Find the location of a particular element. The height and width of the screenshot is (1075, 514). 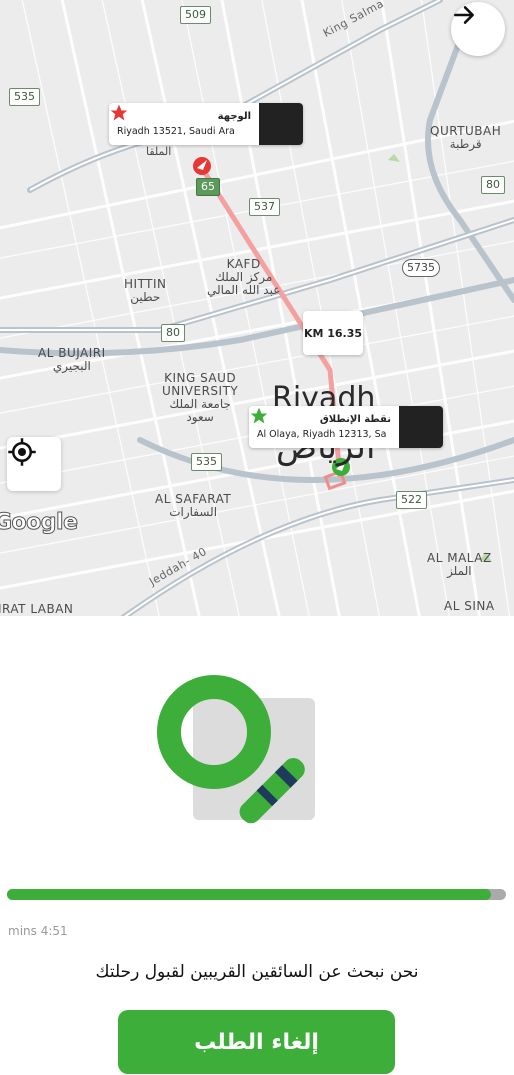

district-label-alsafarat: AL SAFARAT السفارات is located at coordinates (193, 505).